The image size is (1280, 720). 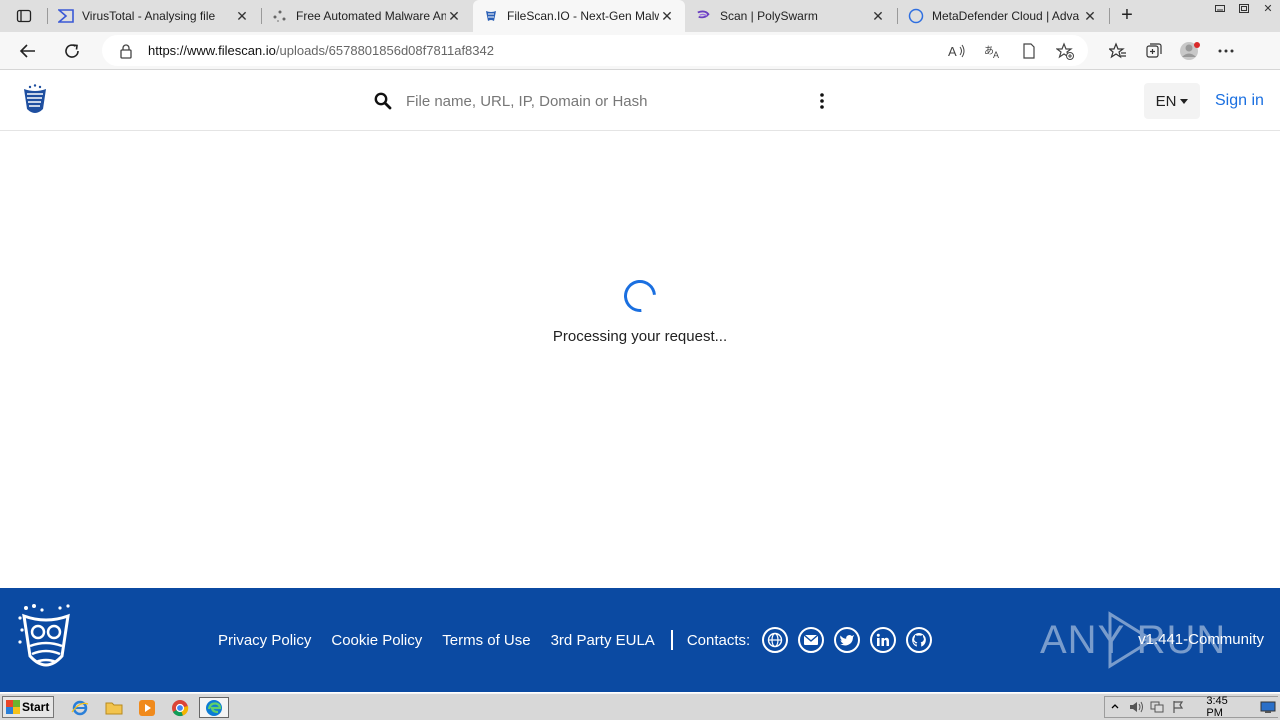 What do you see at coordinates (1136, 707) in the screenshot?
I see `volume-icon` at bounding box center [1136, 707].